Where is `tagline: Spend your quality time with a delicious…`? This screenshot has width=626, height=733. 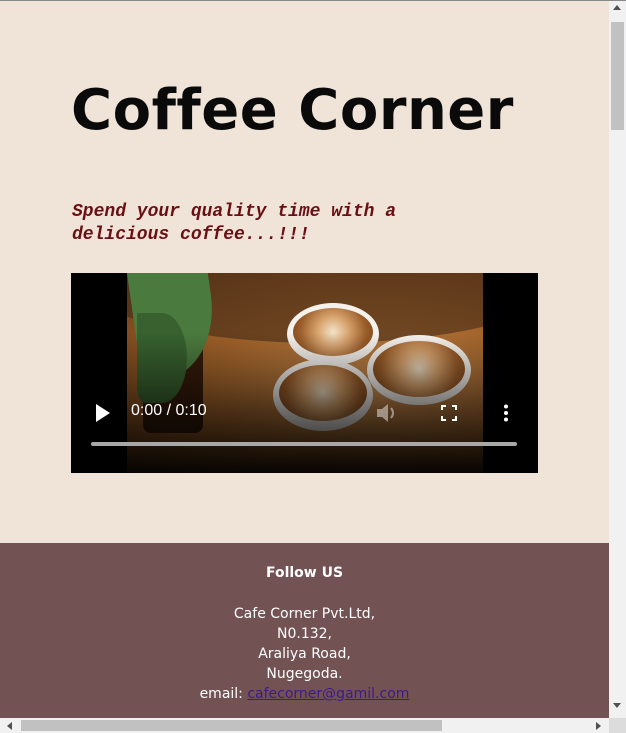
tagline: Spend your quality time with a delicious… is located at coordinates (234, 223).